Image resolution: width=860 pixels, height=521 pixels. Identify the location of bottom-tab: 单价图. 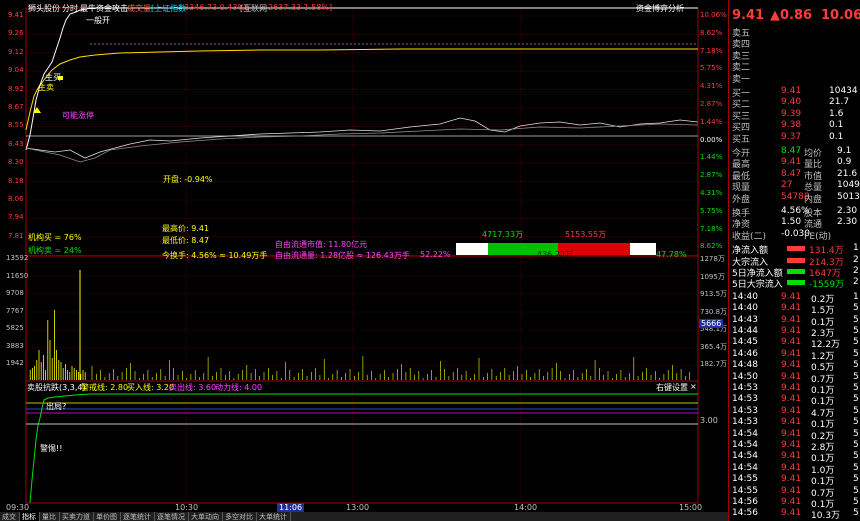
(107, 516).